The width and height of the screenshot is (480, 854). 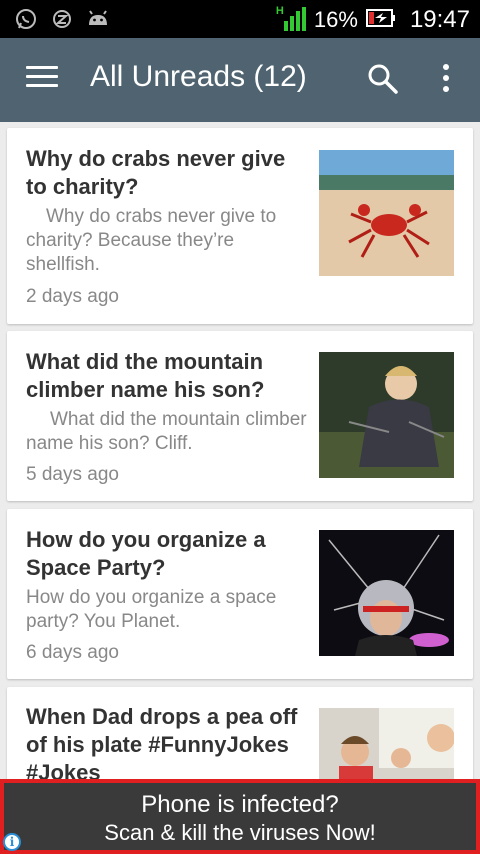 I want to click on battery-charging-icon, so click(x=380, y=20).